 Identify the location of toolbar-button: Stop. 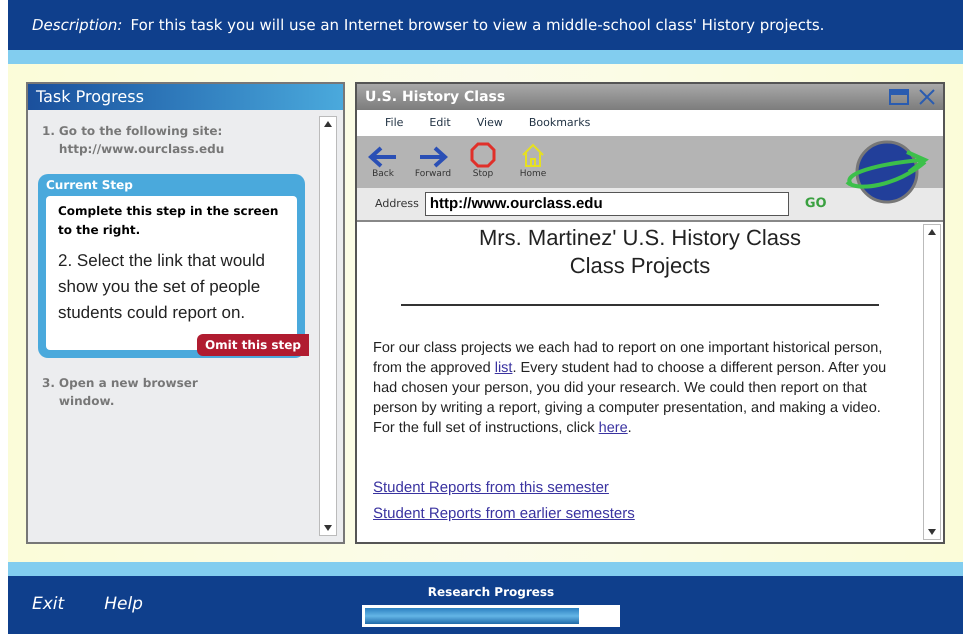
(483, 162).